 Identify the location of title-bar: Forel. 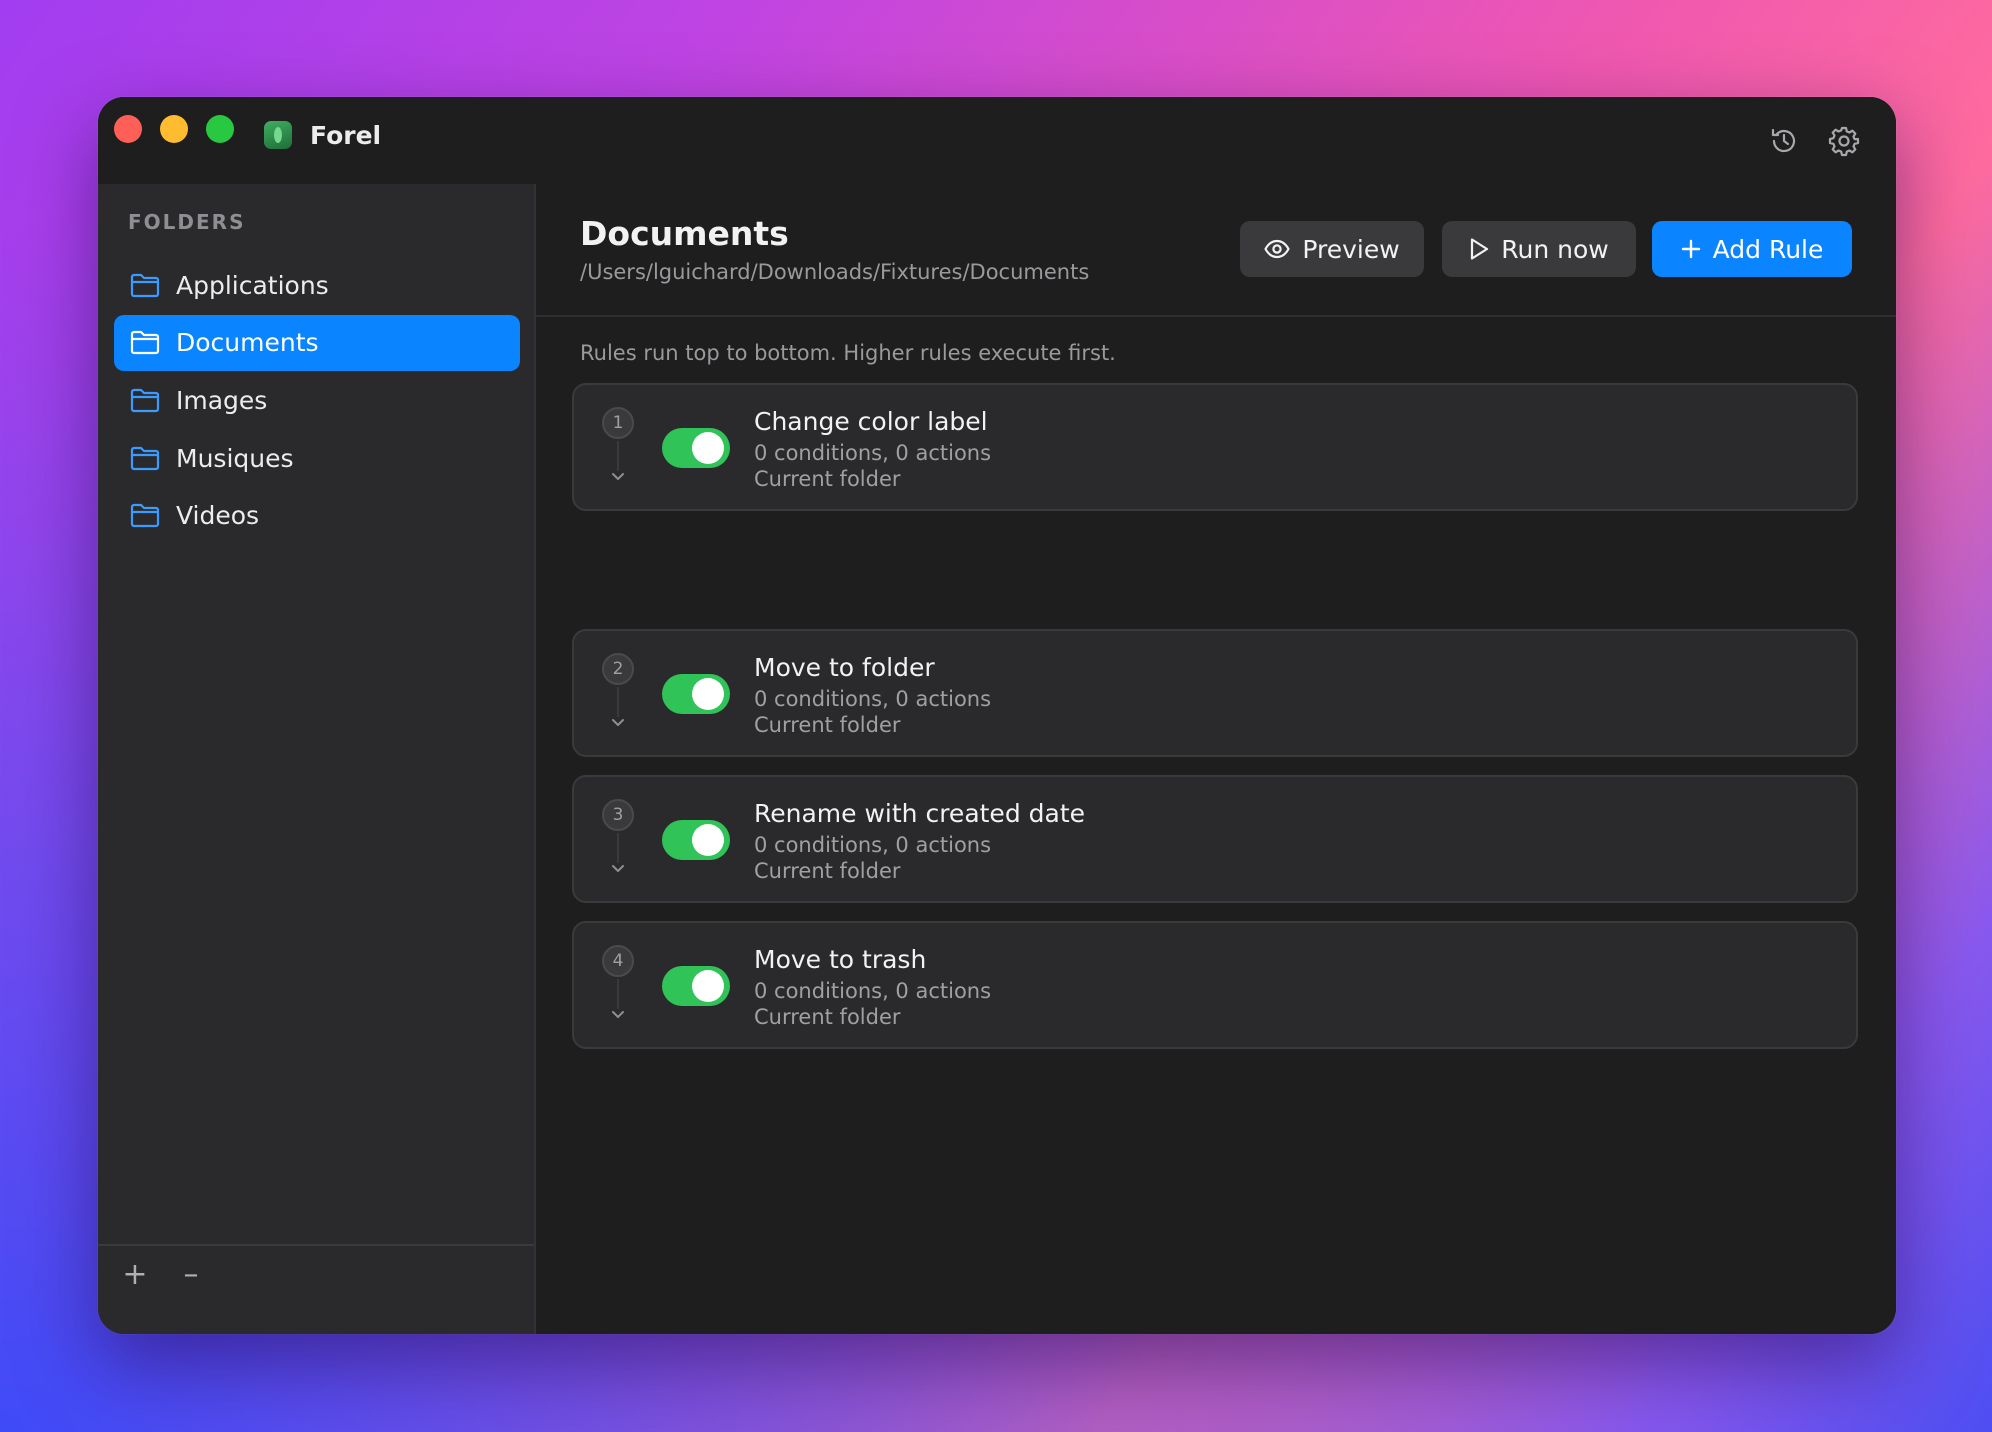
(997, 140).